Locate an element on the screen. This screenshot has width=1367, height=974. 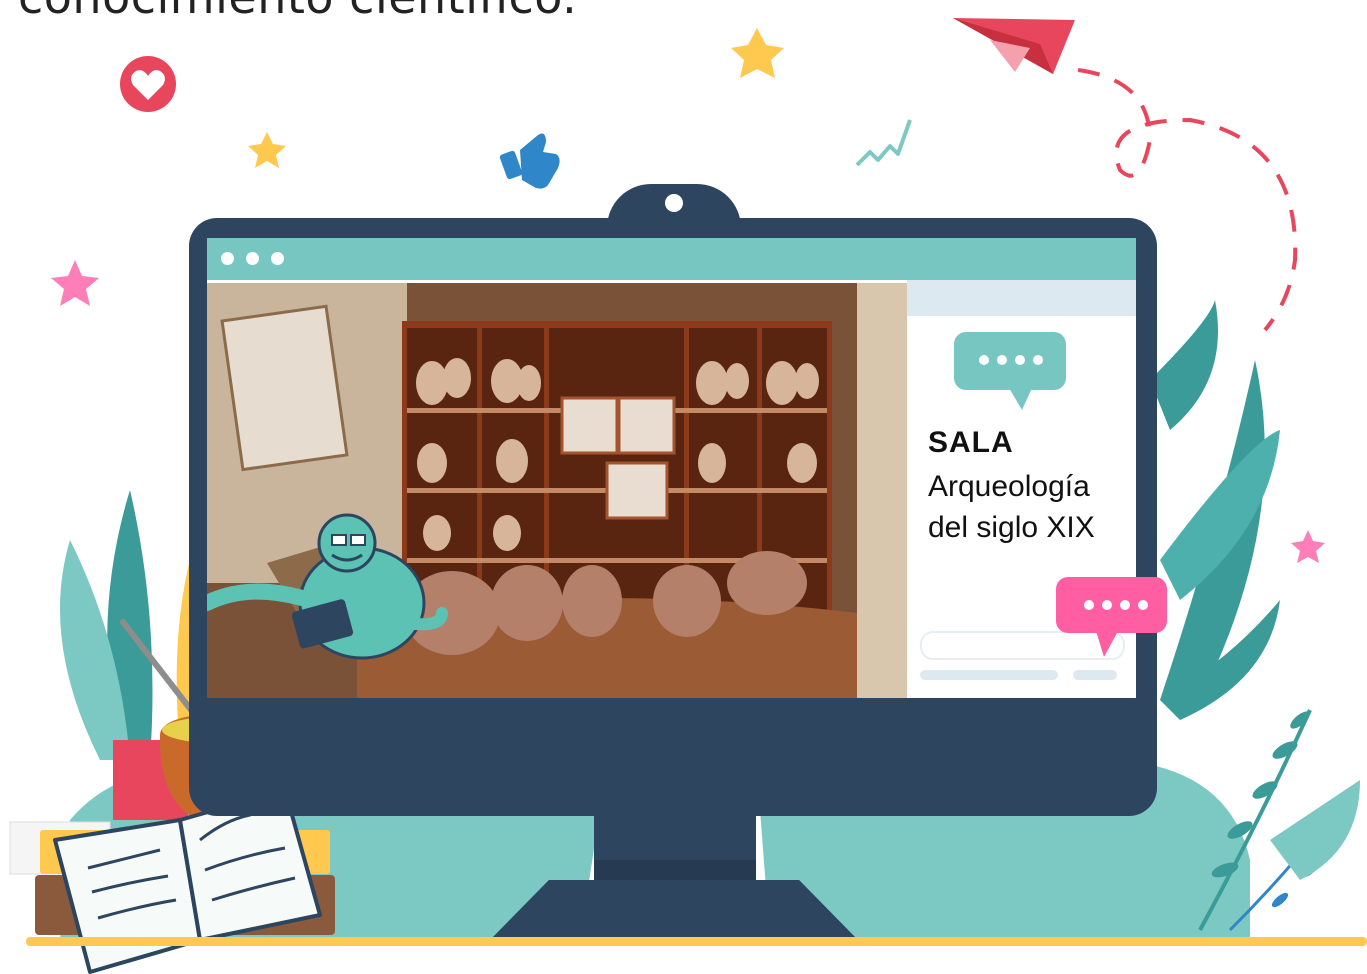
webcam-lens is located at coordinates (674, 203).